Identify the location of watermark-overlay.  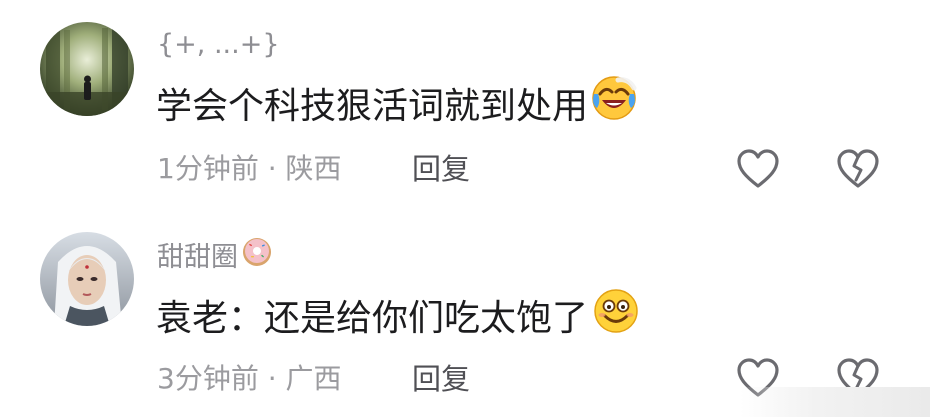
(835, 402).